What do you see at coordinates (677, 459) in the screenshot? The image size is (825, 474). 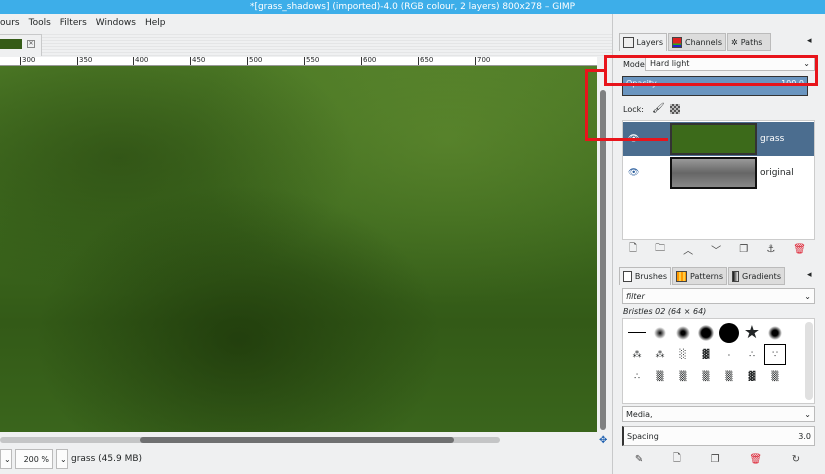 I see `new-brush-icon: 🗋` at bounding box center [677, 459].